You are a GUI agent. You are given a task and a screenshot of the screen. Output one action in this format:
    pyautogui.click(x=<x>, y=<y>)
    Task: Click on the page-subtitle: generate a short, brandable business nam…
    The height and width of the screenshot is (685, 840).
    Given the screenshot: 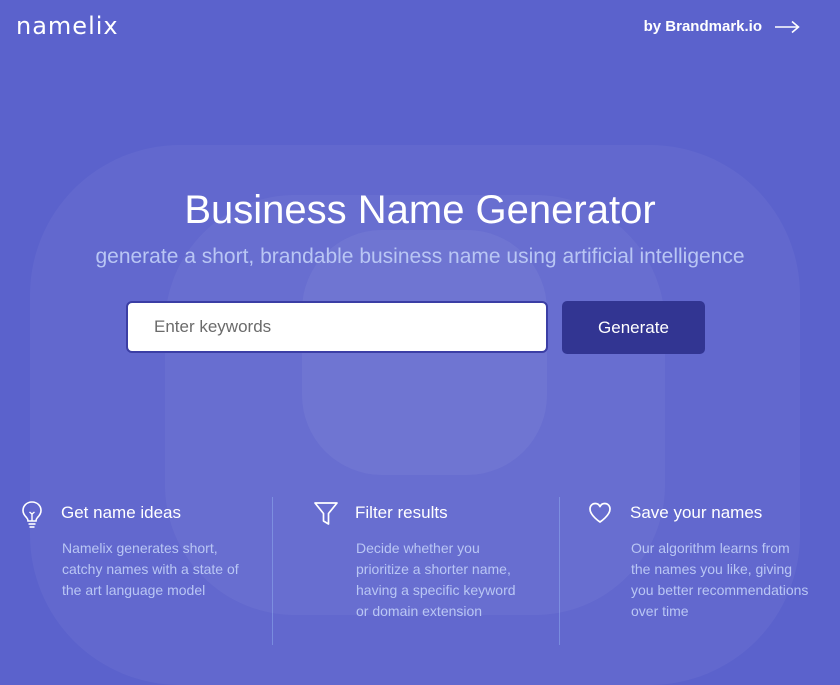 What is the action you would take?
    pyautogui.click(x=420, y=256)
    